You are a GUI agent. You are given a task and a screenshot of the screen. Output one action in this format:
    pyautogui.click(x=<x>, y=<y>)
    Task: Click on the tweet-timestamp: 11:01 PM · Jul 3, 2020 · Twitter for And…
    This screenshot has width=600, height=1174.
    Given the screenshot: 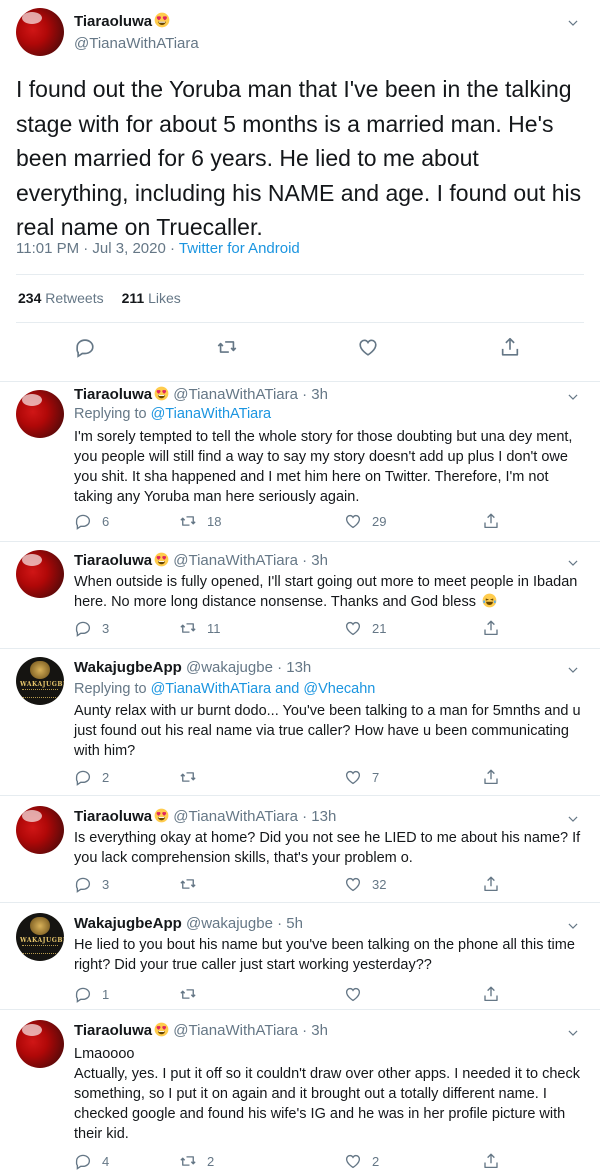 What is the action you would take?
    pyautogui.click(x=158, y=248)
    